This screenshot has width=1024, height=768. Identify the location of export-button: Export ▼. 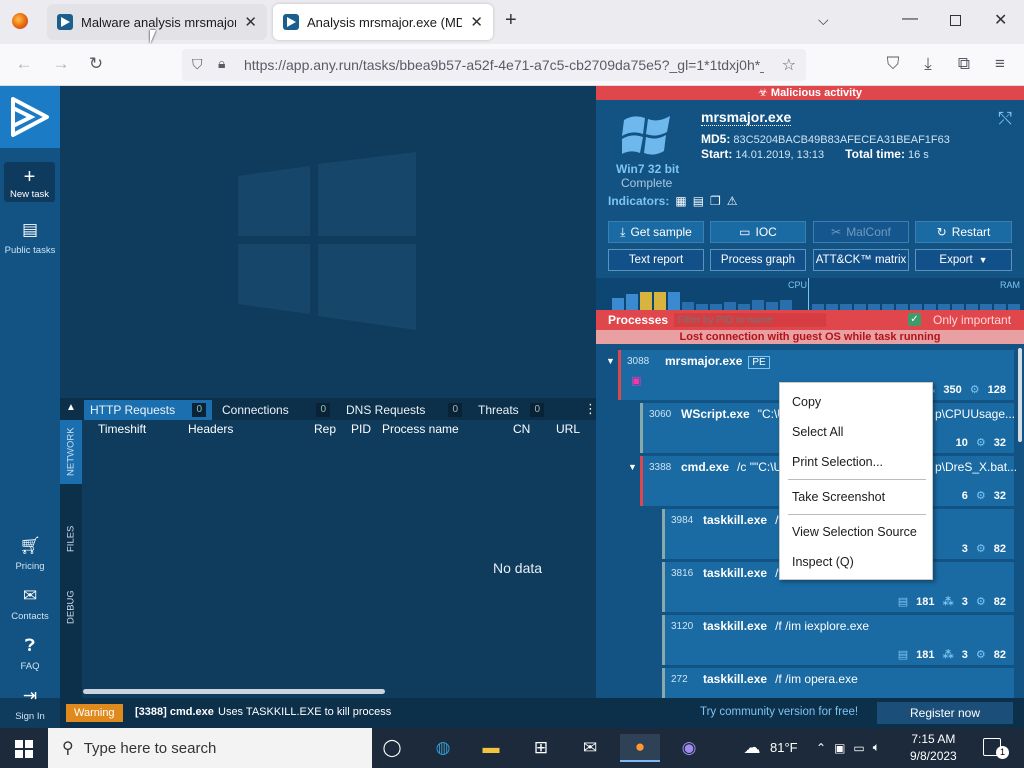
(963, 260).